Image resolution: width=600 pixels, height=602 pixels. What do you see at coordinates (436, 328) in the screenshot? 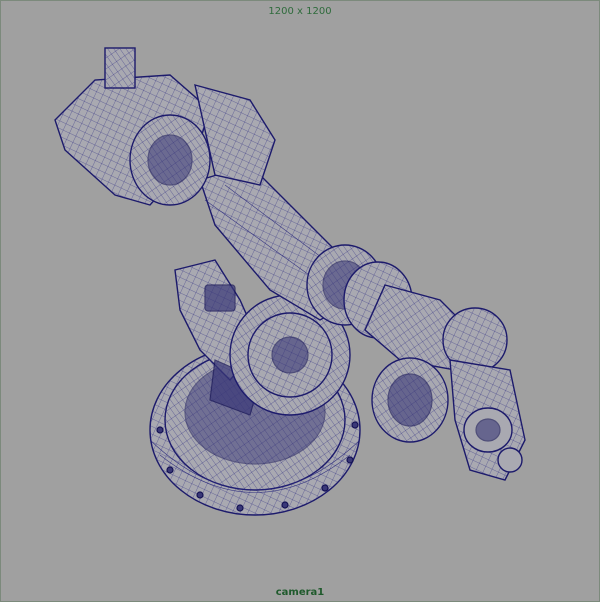
I see `forearm` at bounding box center [436, 328].